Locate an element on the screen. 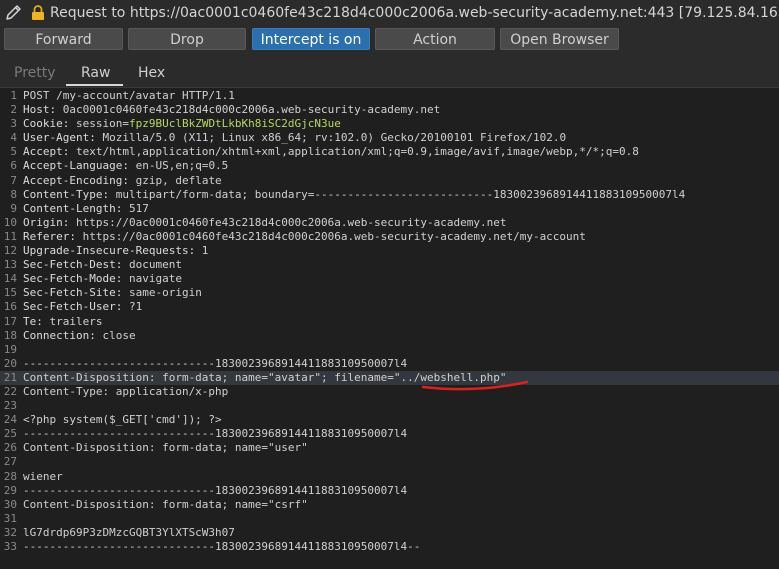 This screenshot has width=779, height=569. request-line: 18 Connection: close is located at coordinates (389, 336).